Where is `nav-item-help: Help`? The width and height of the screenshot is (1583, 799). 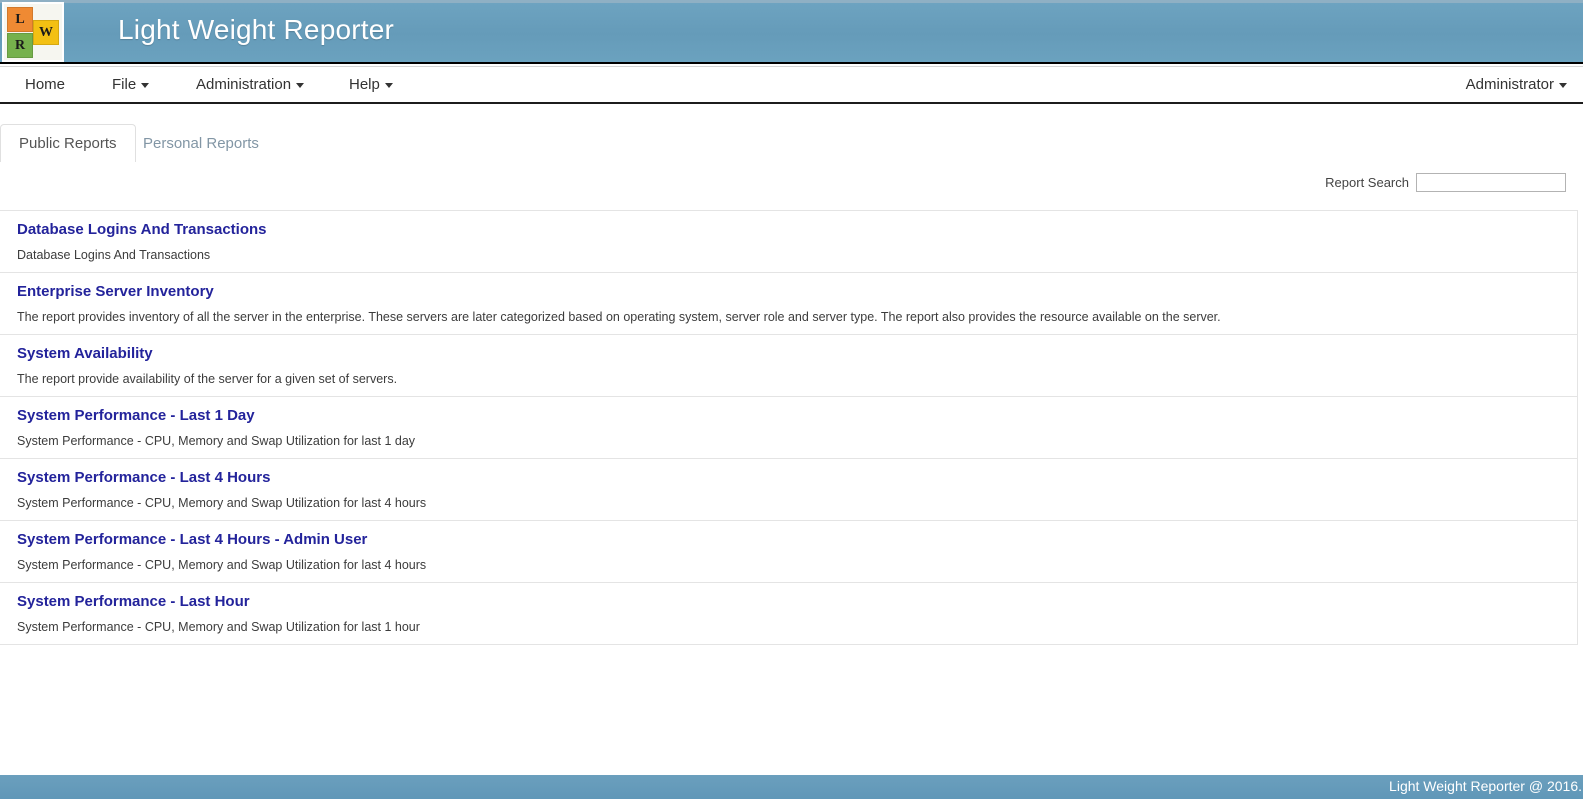
nav-item-help: Help is located at coordinates (371, 84).